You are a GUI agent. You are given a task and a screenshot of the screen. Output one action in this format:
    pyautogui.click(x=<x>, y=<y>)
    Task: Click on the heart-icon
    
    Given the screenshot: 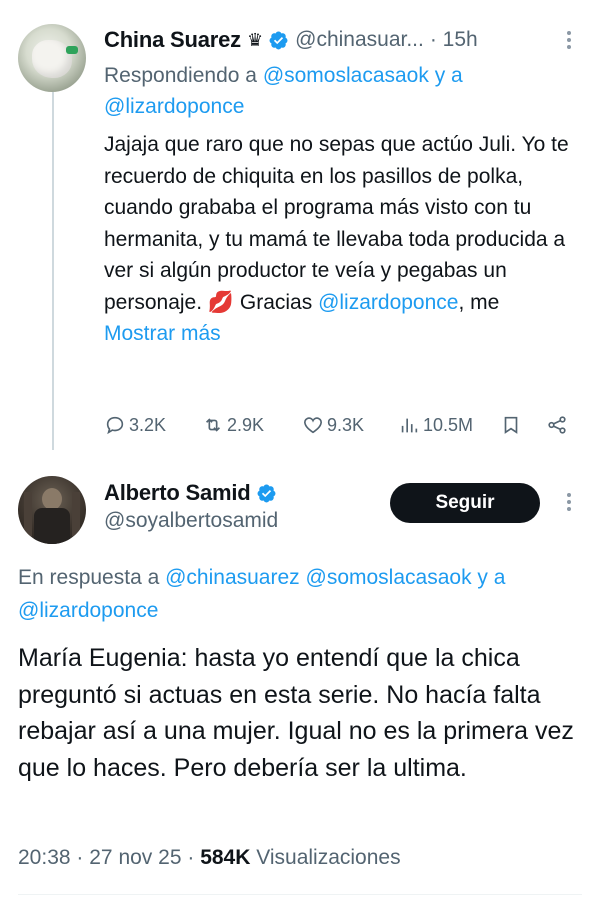 What is the action you would take?
    pyautogui.click(x=313, y=425)
    